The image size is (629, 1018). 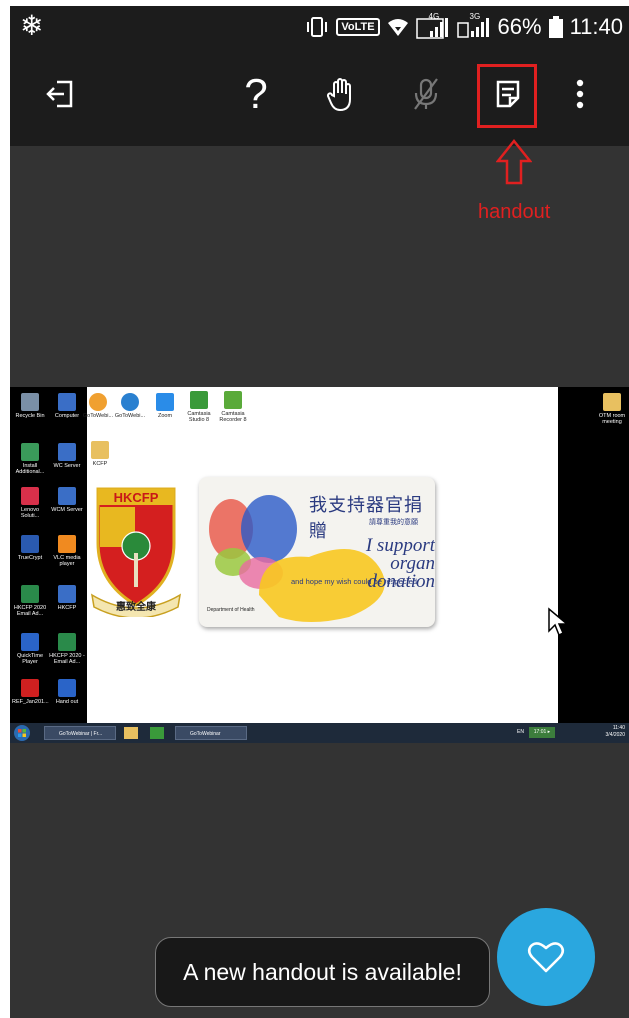 I want to click on raise-hand-button, so click(x=342, y=94).